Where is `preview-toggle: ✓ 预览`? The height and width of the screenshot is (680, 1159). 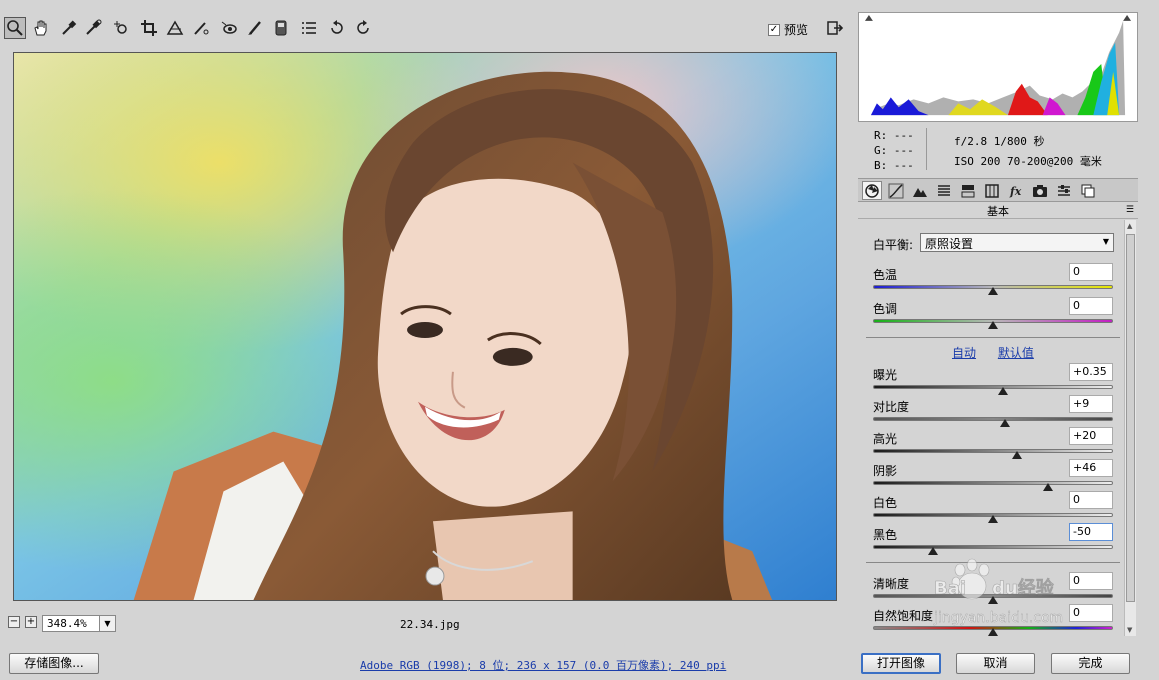
preview-toggle: ✓ 预览 is located at coordinates (788, 29).